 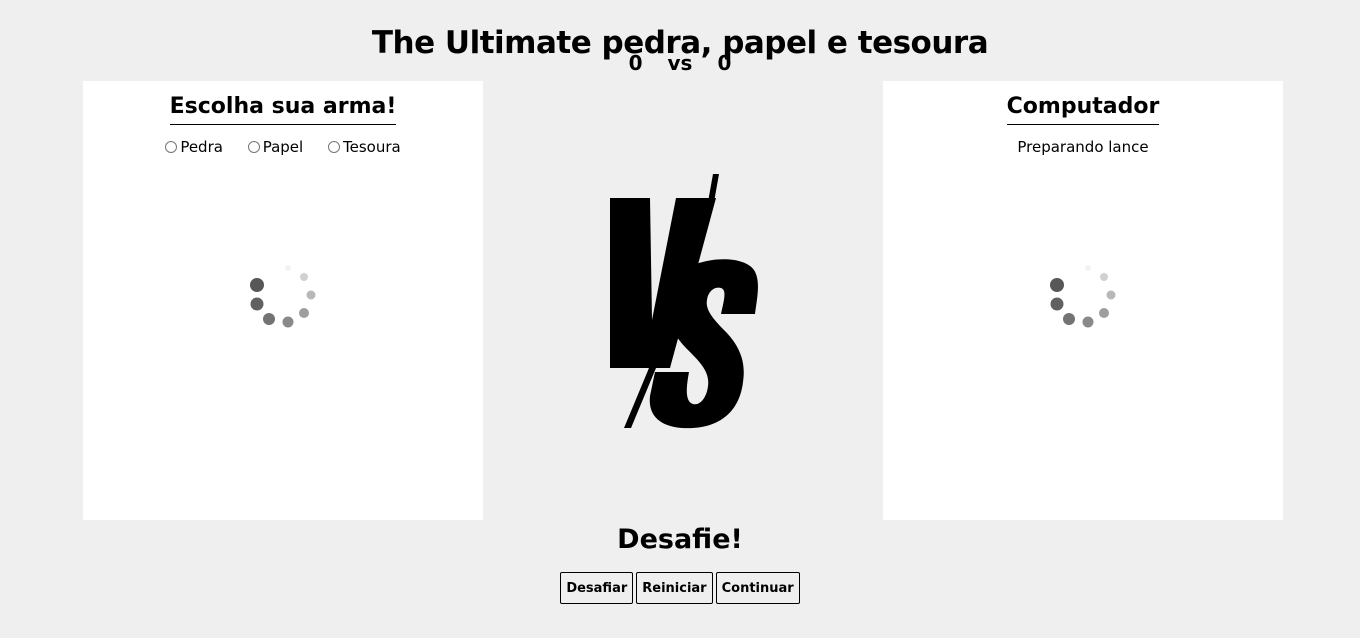 I want to click on option-pedra-label: Pedra, so click(x=201, y=147).